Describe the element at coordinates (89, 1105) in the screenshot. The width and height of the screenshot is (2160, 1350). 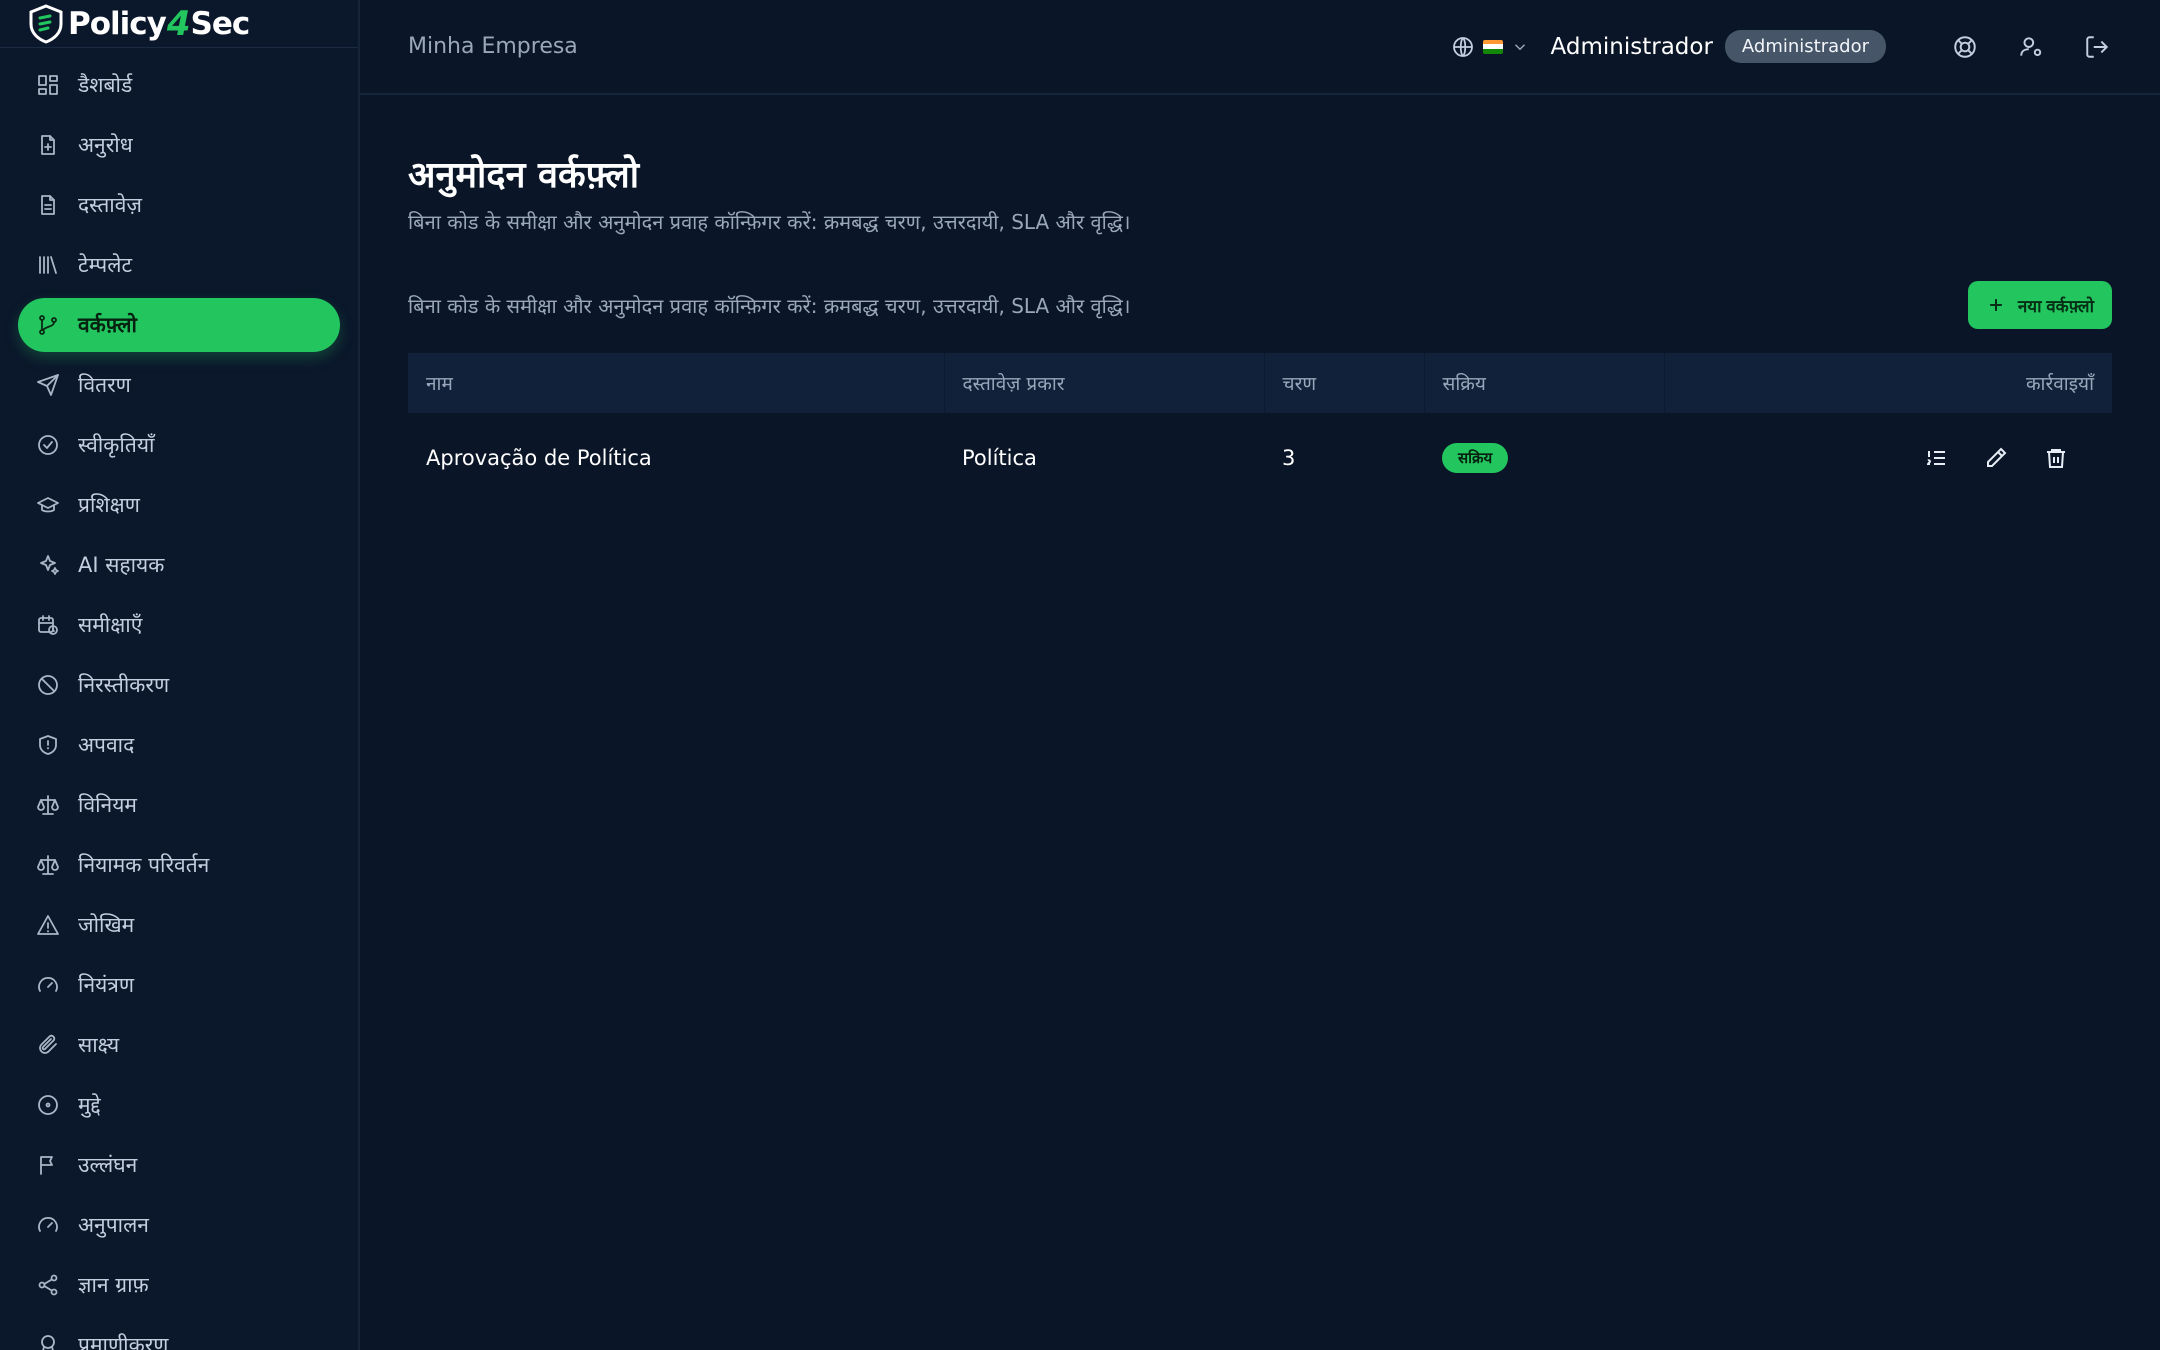
I see `sidebar-item-label: मुद्दे` at that location.